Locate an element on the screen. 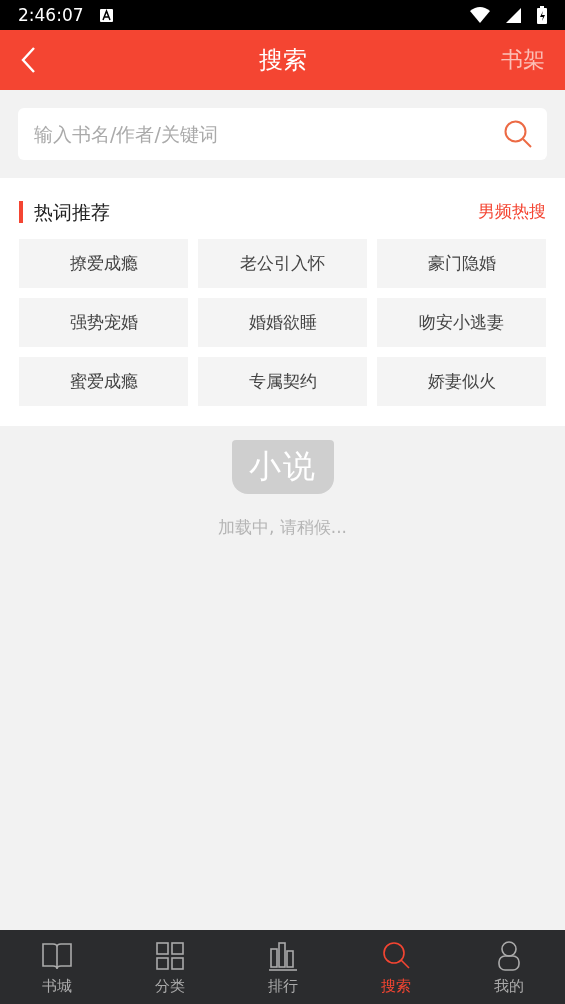 Image resolution: width=565 pixels, height=1004 pixels. hot-word: 豪门隐婚 is located at coordinates (461, 263).